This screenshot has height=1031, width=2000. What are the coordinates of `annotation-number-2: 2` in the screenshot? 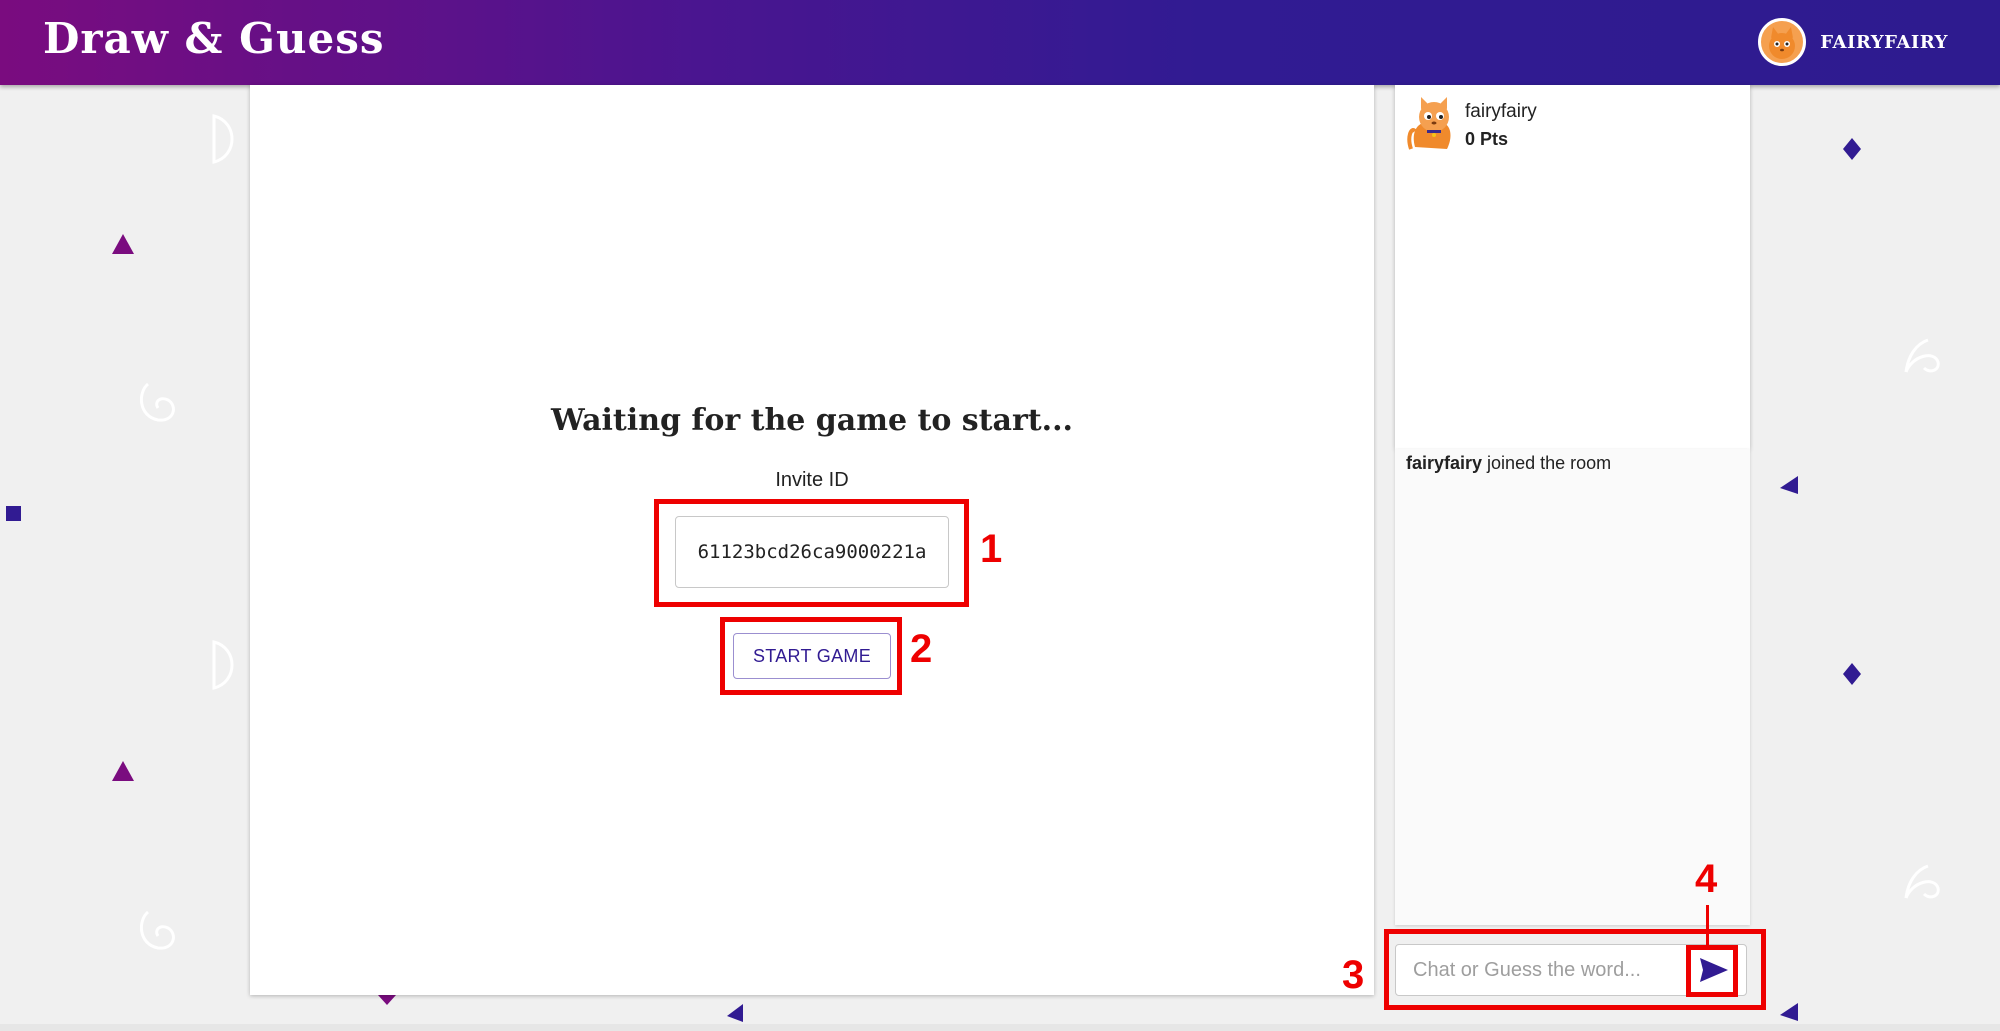 It's located at (921, 649).